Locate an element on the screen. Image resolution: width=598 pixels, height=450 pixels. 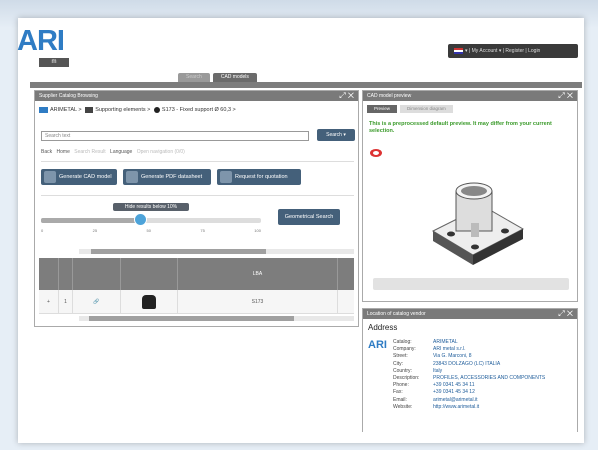
address-key: Company: is located at coordinates (404, 349).